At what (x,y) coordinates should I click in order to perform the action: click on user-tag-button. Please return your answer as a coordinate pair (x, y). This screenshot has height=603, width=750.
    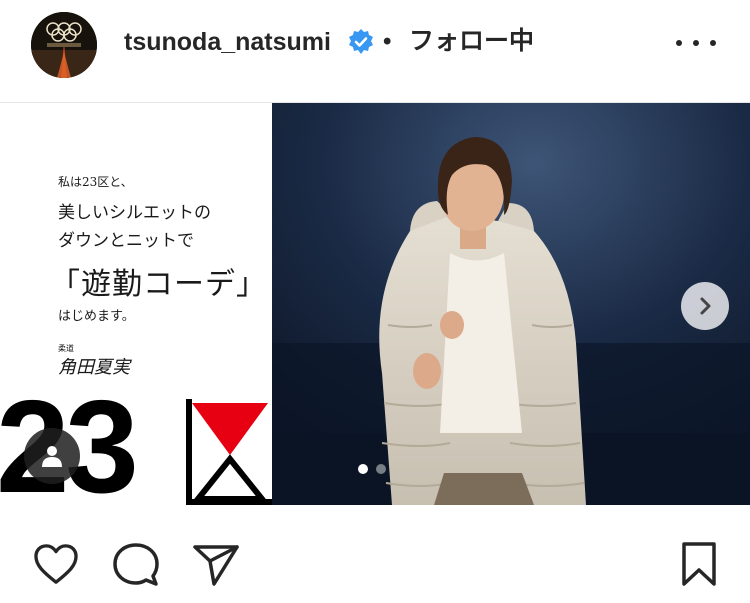
    Looking at the image, I should click on (52, 456).